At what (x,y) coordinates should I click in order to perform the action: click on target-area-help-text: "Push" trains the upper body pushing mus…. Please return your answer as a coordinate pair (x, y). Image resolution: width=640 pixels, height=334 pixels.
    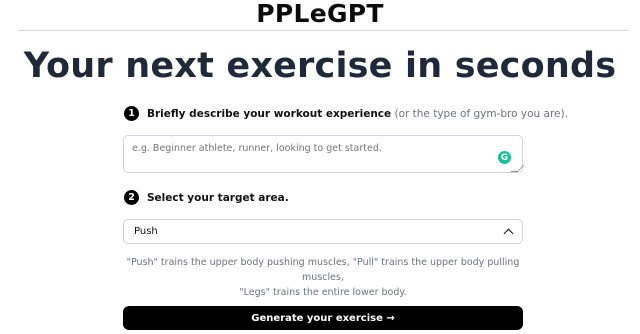
    Looking at the image, I should click on (323, 277).